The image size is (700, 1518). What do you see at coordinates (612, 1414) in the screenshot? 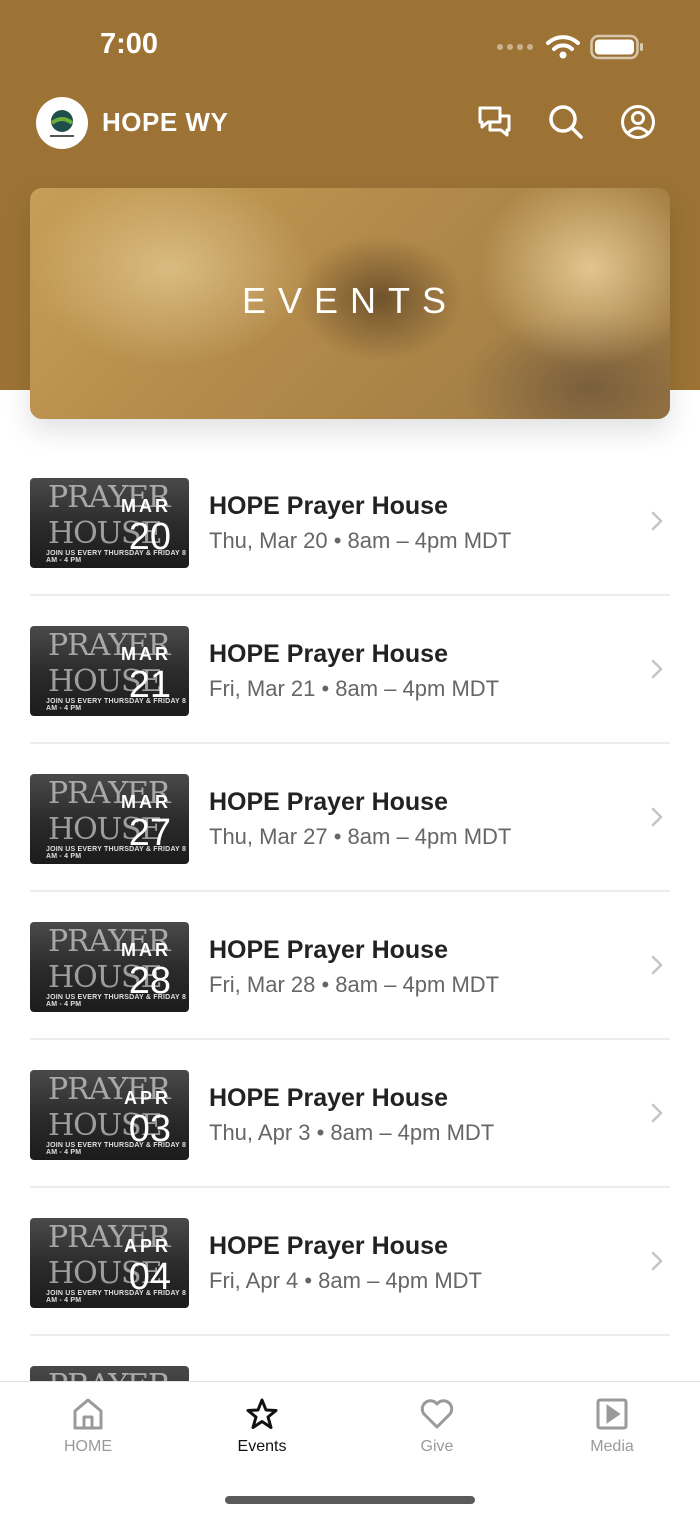
I see `play-icon` at bounding box center [612, 1414].